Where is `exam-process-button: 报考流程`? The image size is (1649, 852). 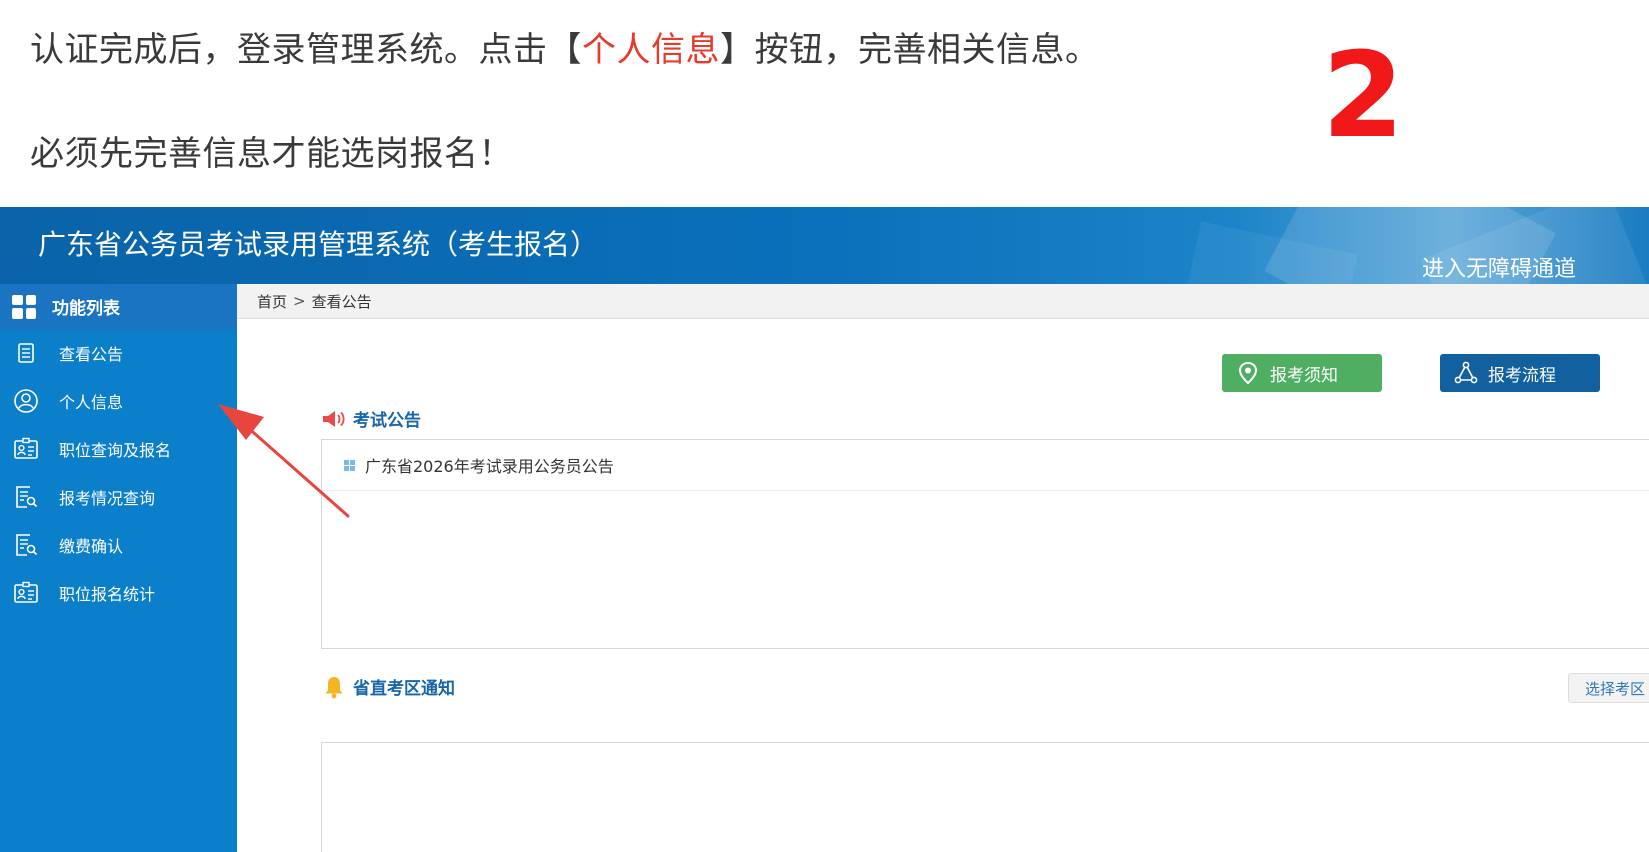
exam-process-button: 报考流程 is located at coordinates (1520, 373).